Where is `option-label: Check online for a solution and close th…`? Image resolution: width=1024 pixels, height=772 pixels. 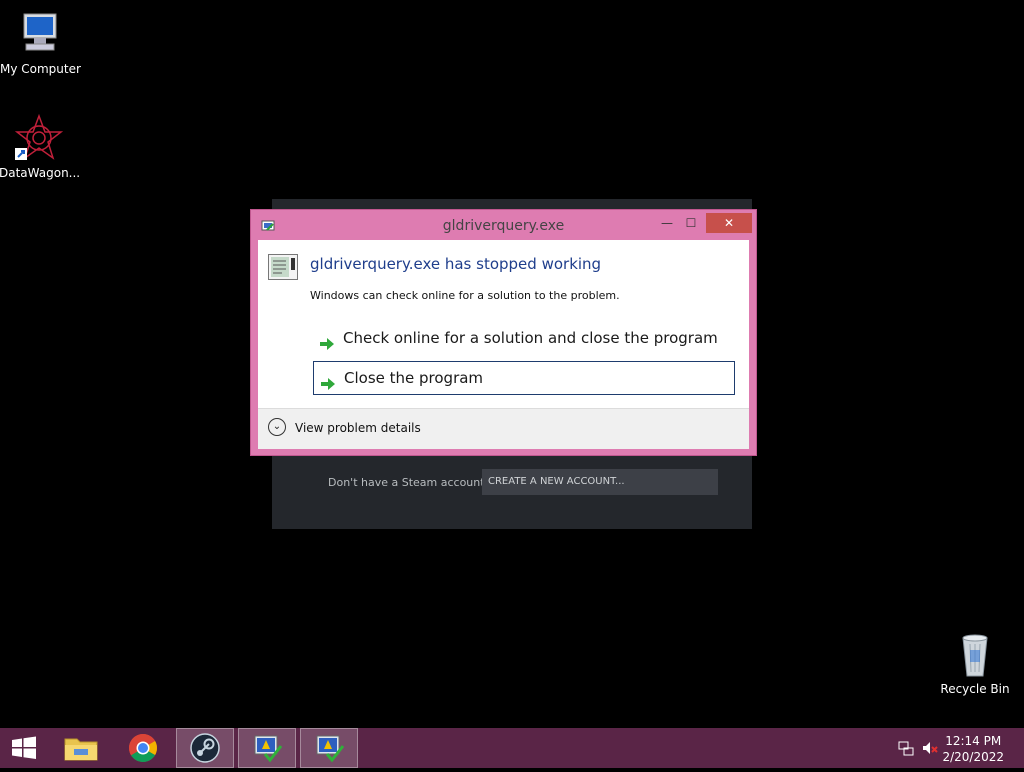
option-label: Check online for a solution and close th… is located at coordinates (530, 338).